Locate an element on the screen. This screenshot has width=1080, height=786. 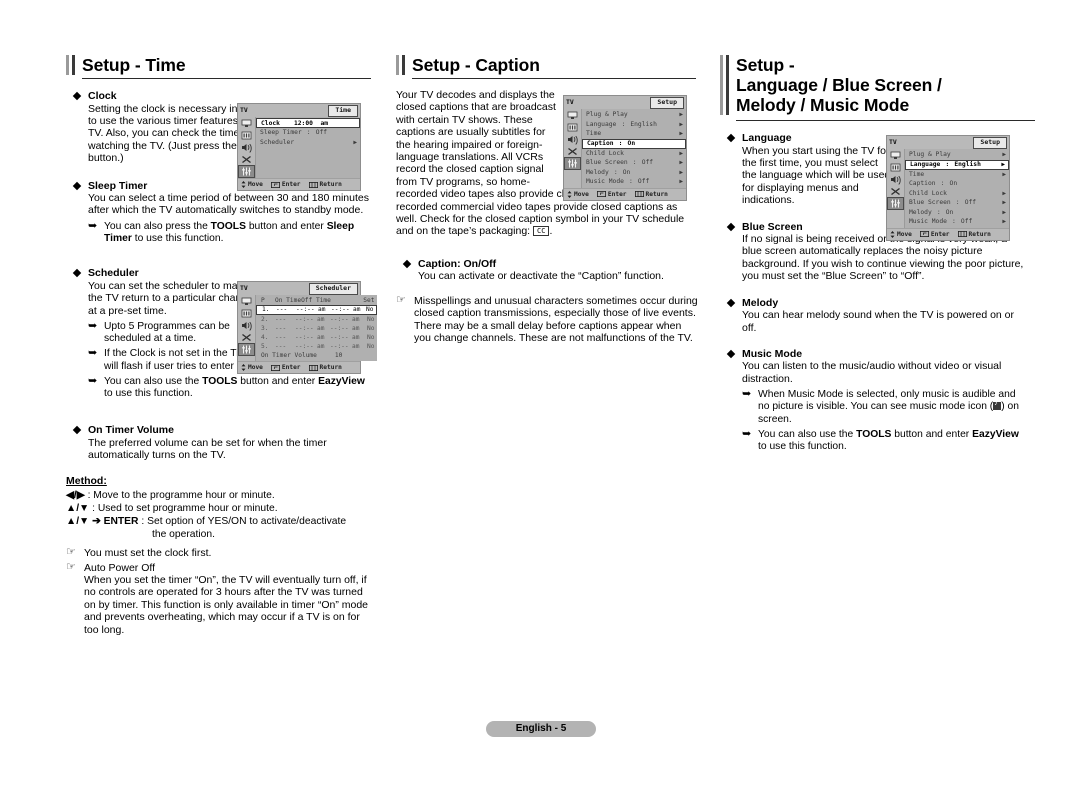
osd-row-clock: Clock 12:00 am is located at coordinates (308, 123).